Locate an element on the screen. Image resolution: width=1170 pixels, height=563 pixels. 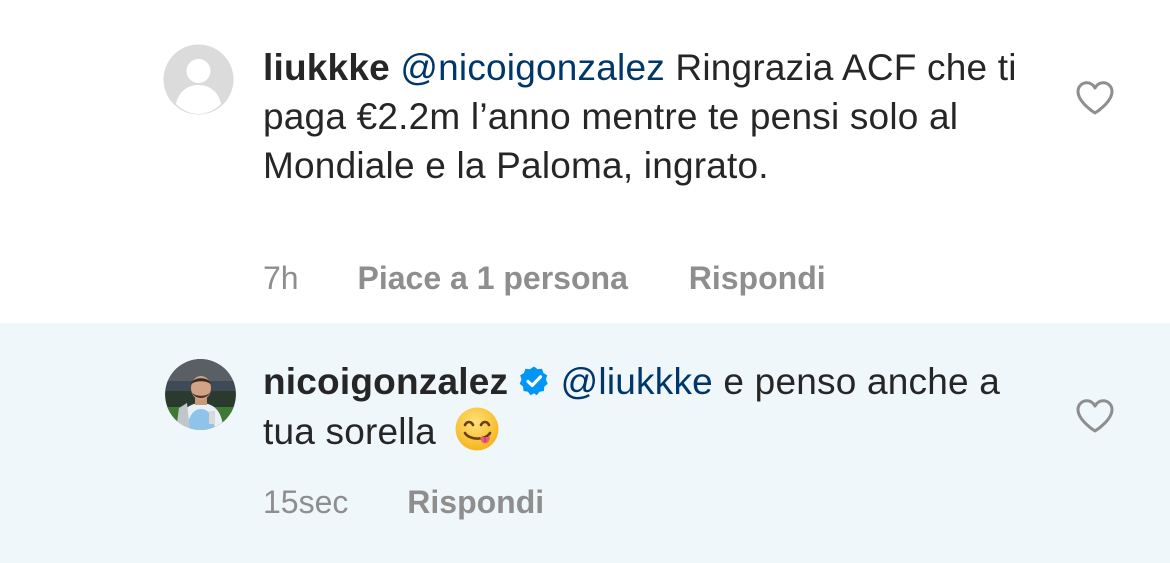
comment-meta: 7h Piace a 1 persona Rispondi is located at coordinates (544, 278).